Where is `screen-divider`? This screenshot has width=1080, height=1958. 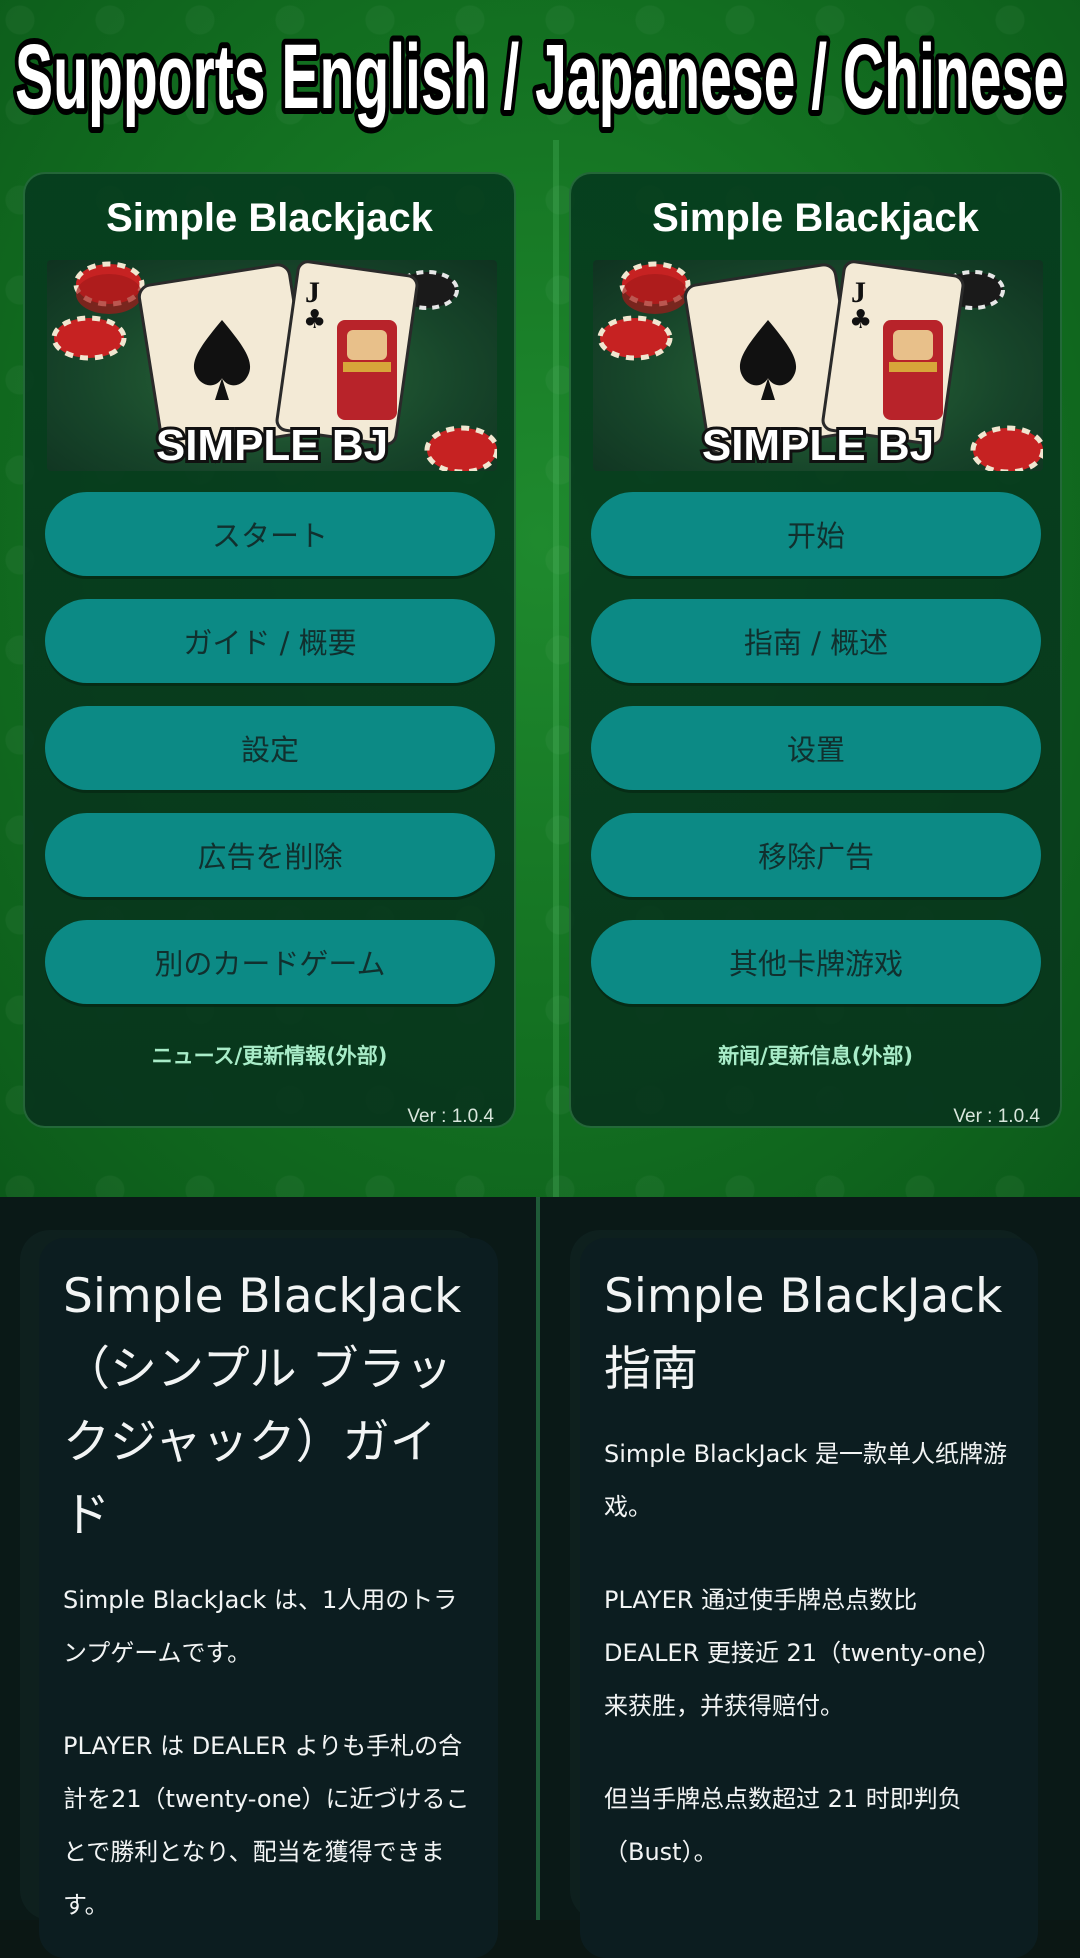 screen-divider is located at coordinates (556, 668).